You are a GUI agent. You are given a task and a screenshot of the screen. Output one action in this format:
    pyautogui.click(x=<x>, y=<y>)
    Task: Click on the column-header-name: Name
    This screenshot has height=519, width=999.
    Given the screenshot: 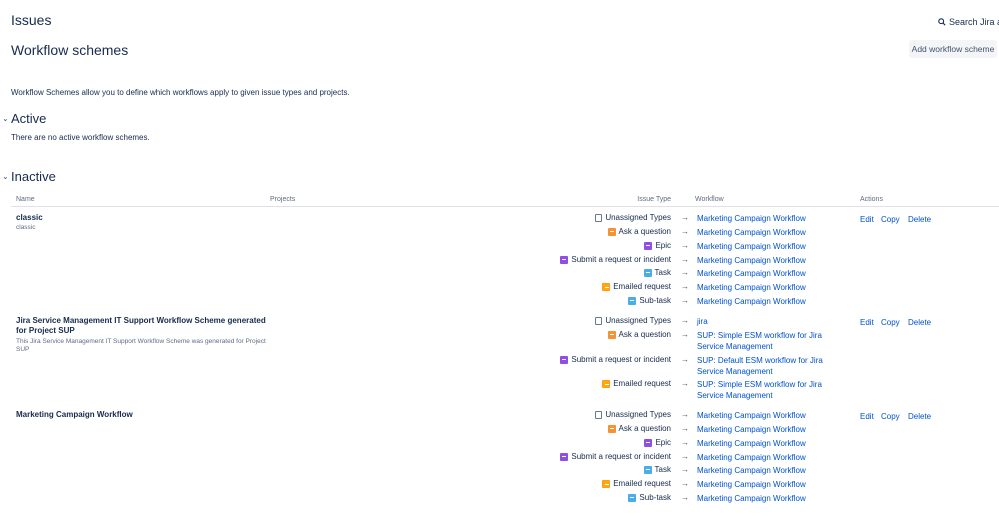 What is the action you would take?
    pyautogui.click(x=25, y=199)
    